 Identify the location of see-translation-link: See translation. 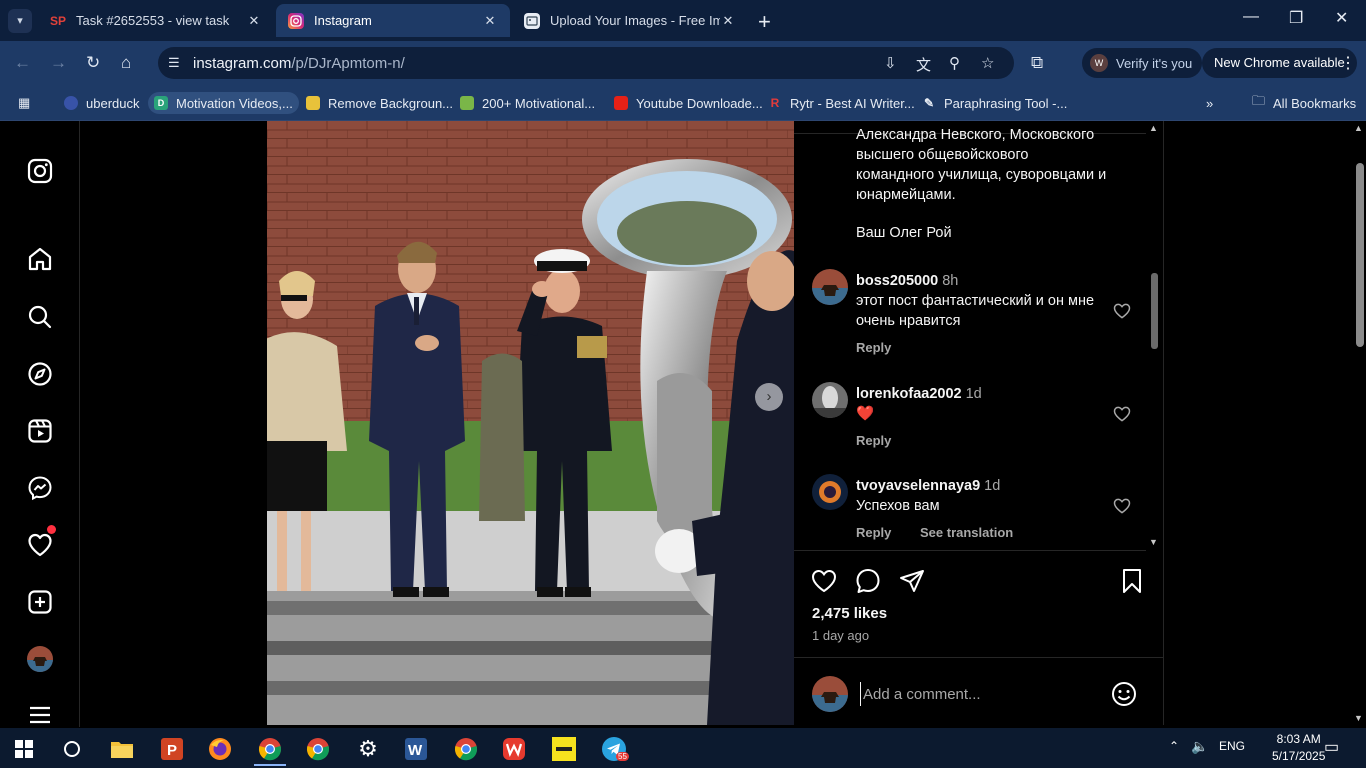
(966, 532).